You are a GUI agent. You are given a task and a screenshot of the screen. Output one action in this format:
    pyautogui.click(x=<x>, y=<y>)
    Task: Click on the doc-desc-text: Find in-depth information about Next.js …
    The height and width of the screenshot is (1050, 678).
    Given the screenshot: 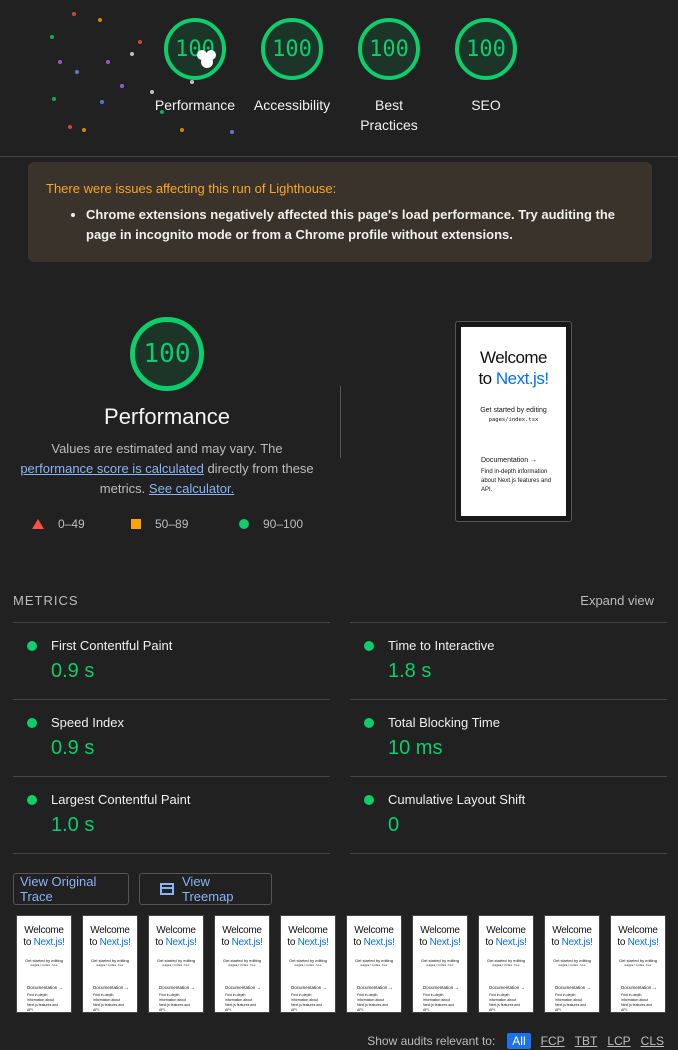 What is the action you would take?
    pyautogui.click(x=516, y=481)
    